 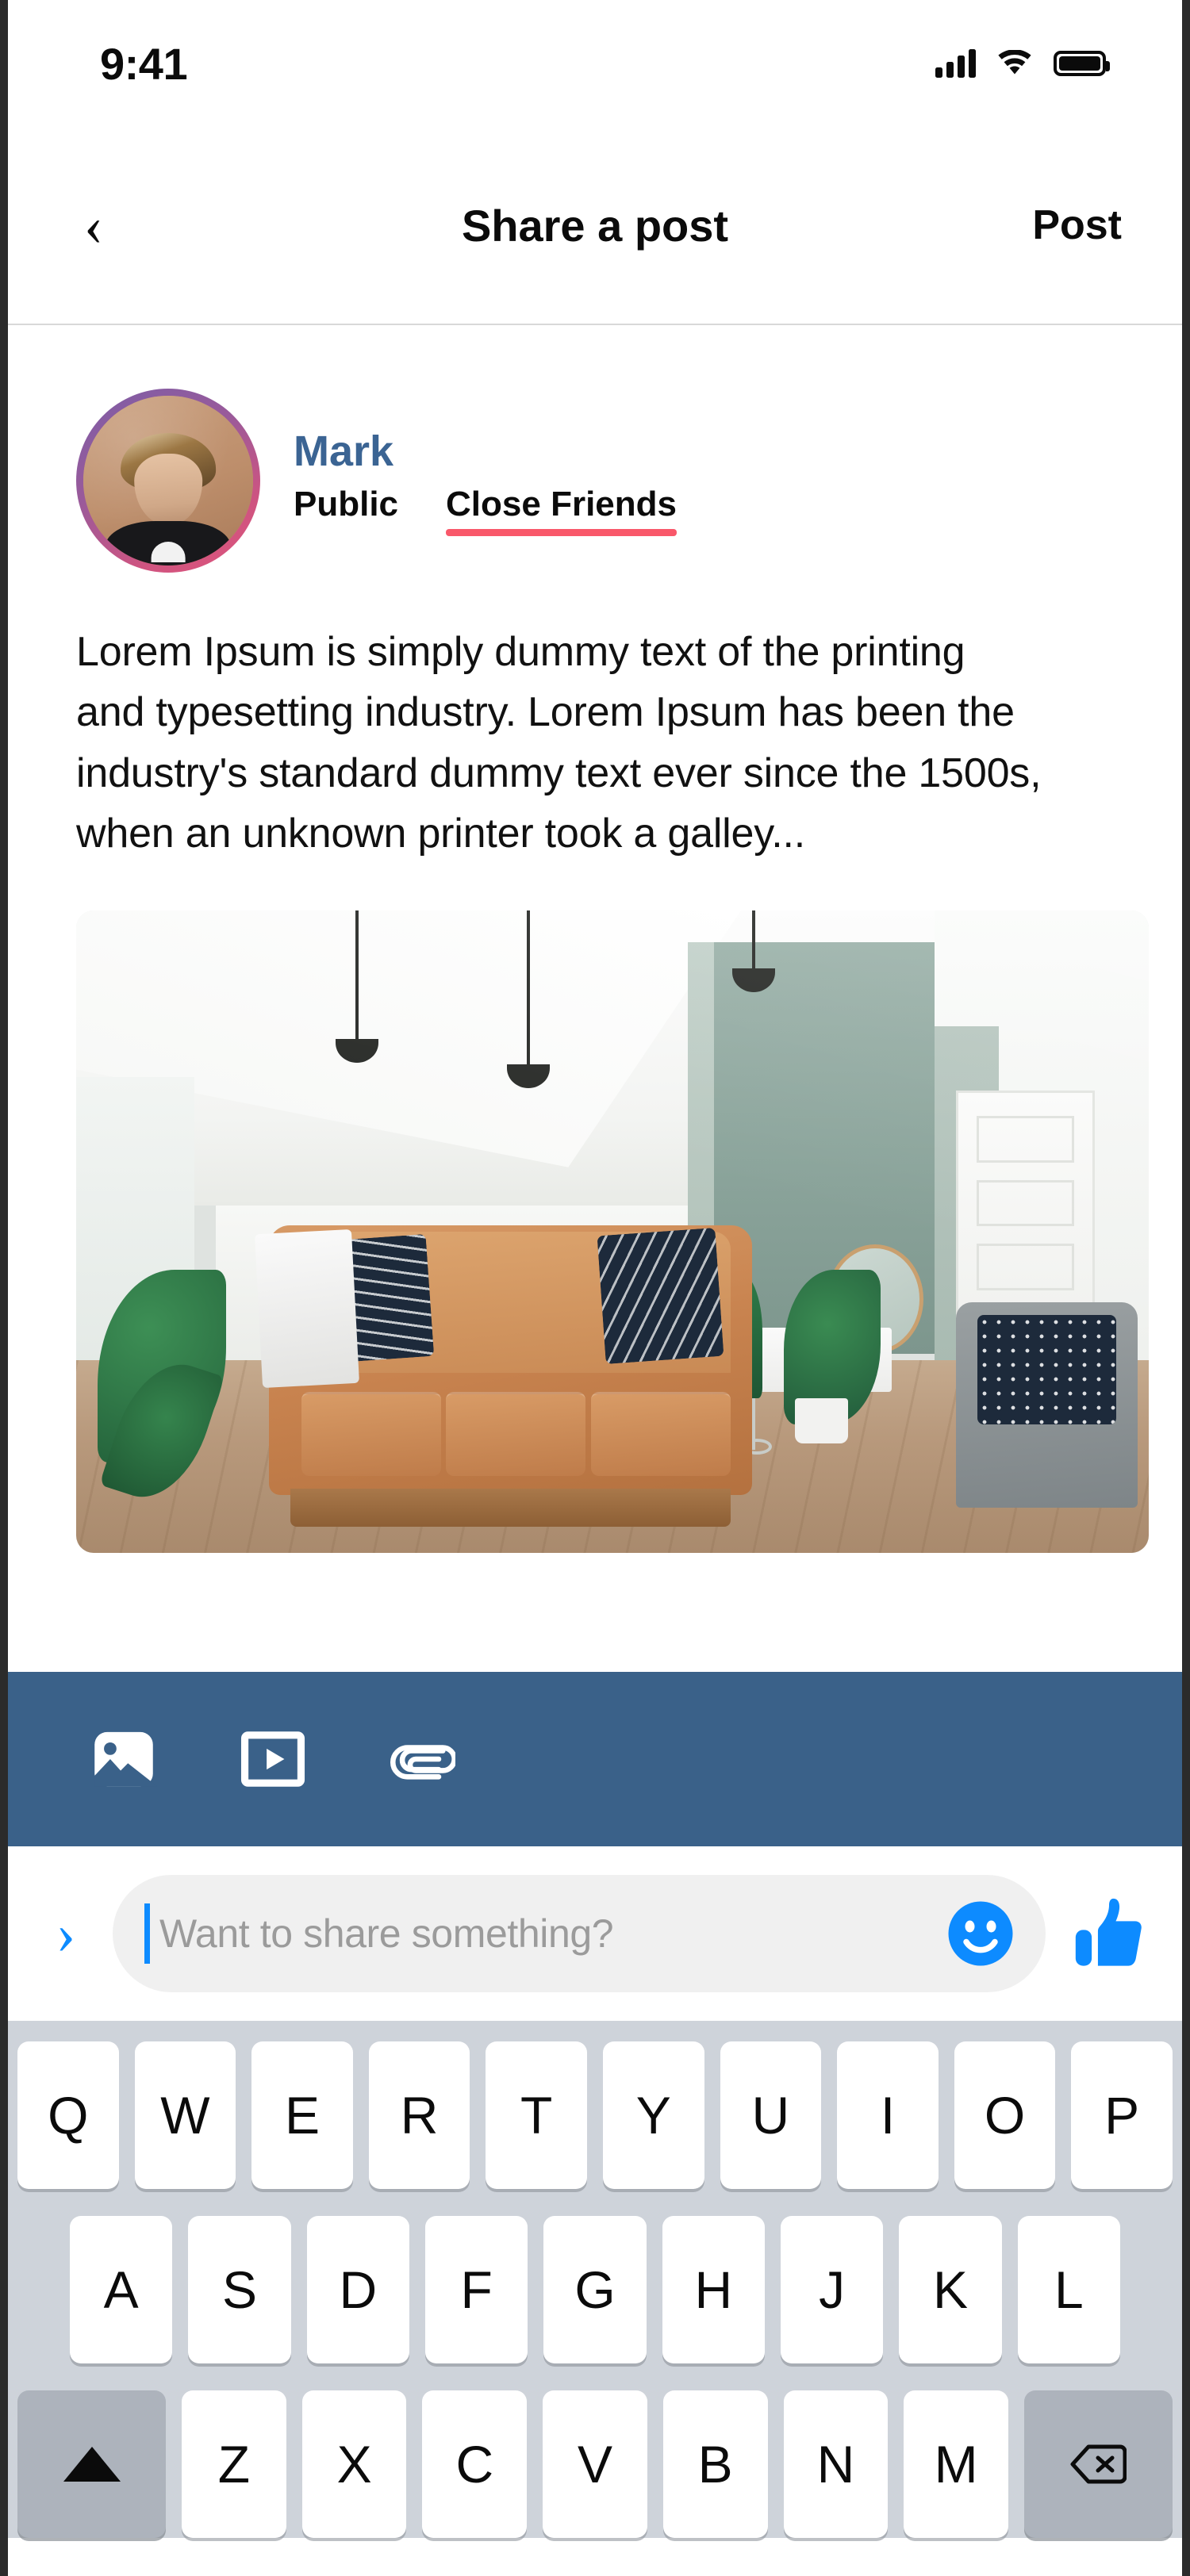 What do you see at coordinates (1068, 2289) in the screenshot?
I see `key-l: L` at bounding box center [1068, 2289].